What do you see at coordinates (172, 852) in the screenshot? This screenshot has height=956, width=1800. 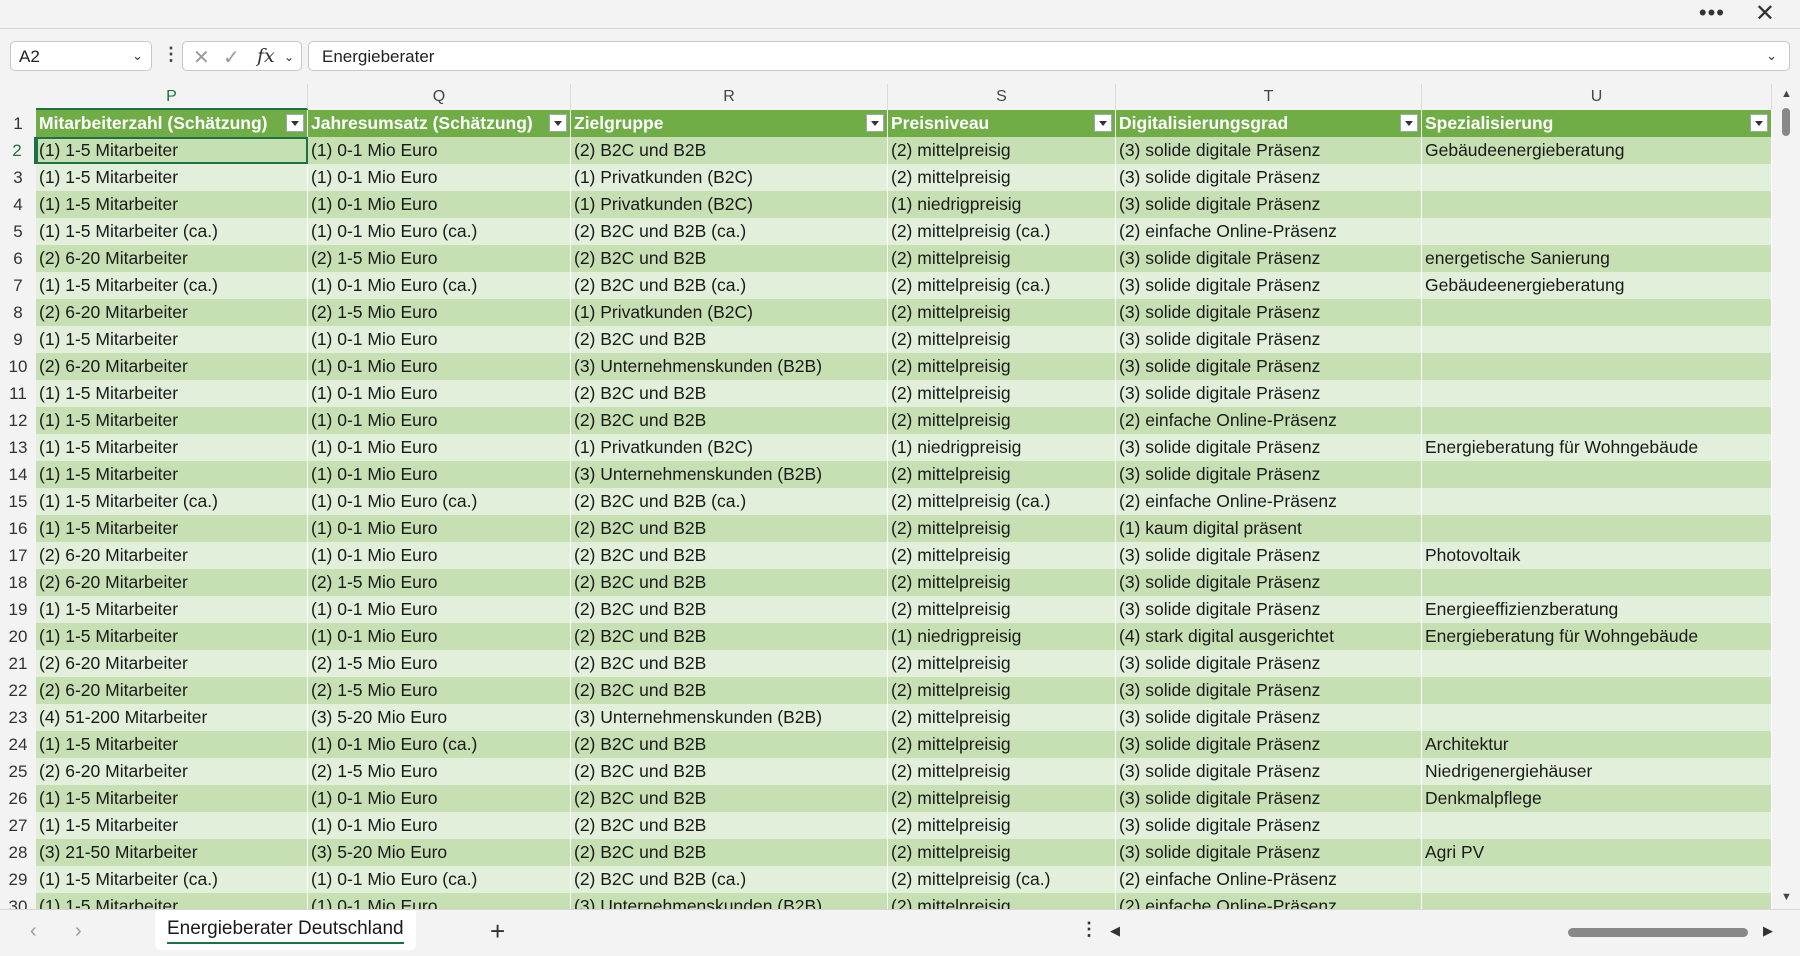 I see `table-cell: (3) 21-50 Mitarbeiter` at bounding box center [172, 852].